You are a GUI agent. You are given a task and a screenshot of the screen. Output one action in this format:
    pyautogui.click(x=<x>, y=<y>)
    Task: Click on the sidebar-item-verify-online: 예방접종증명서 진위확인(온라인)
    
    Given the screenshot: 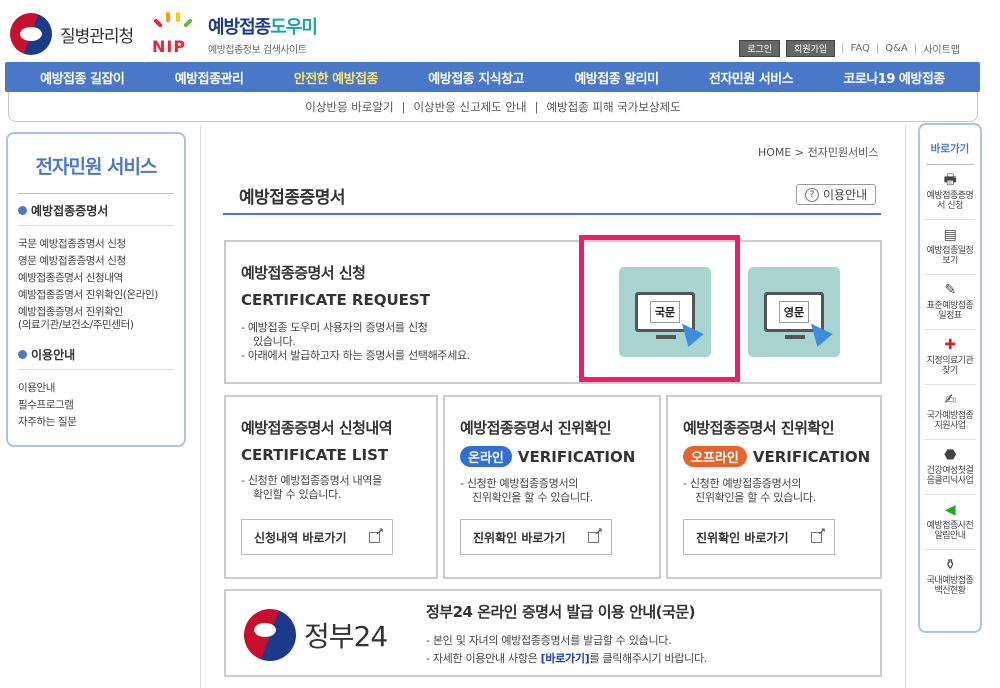 What is the action you would take?
    pyautogui.click(x=96, y=295)
    